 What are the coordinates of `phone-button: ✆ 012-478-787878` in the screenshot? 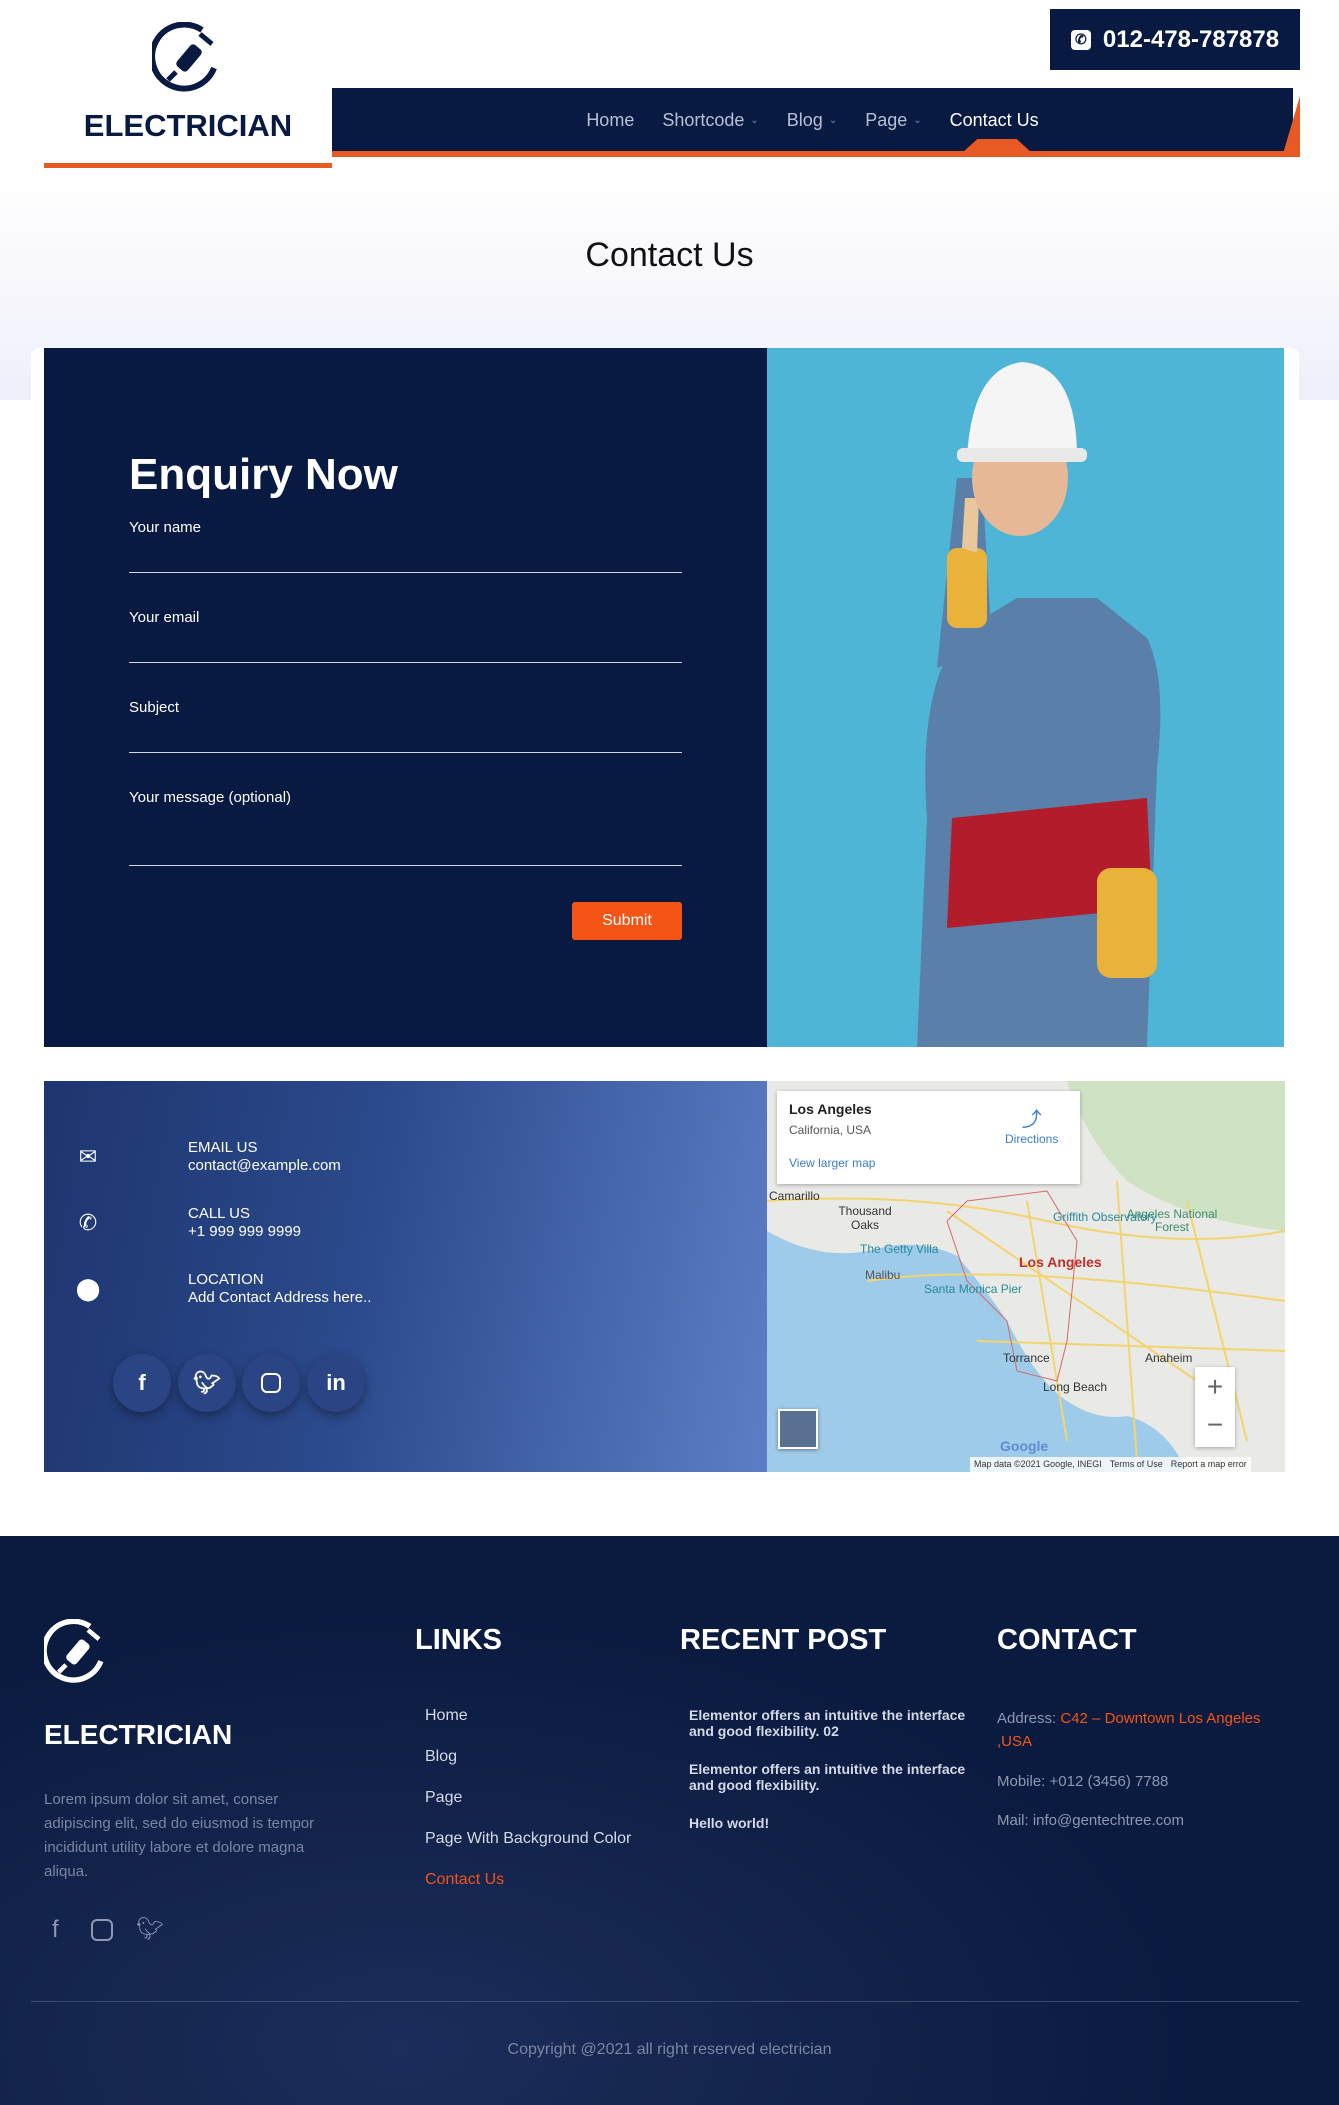 It's located at (1175, 39).